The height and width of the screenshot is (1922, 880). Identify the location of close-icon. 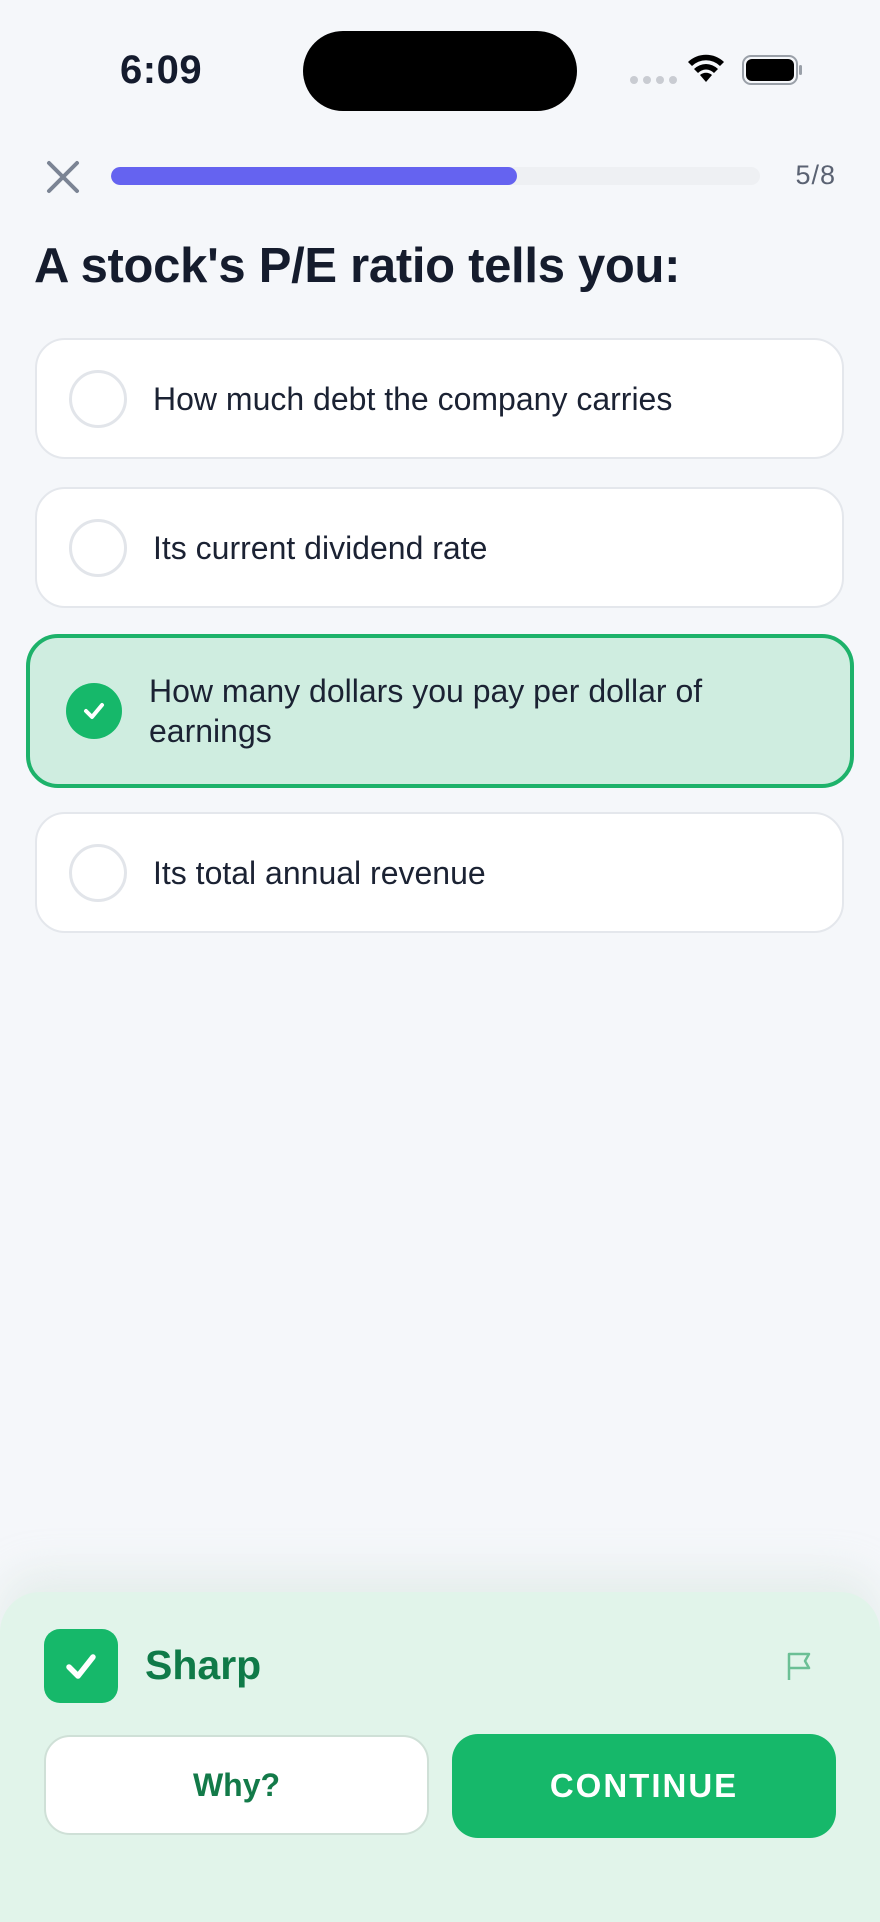
(63, 177).